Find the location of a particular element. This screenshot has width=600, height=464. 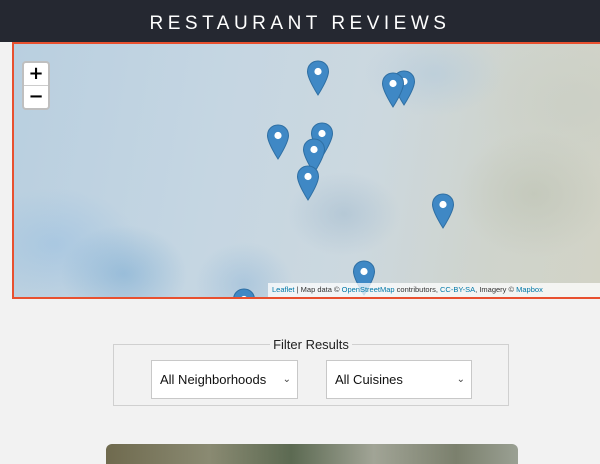

cuisines-select-value: All Cuisines is located at coordinates (369, 379).